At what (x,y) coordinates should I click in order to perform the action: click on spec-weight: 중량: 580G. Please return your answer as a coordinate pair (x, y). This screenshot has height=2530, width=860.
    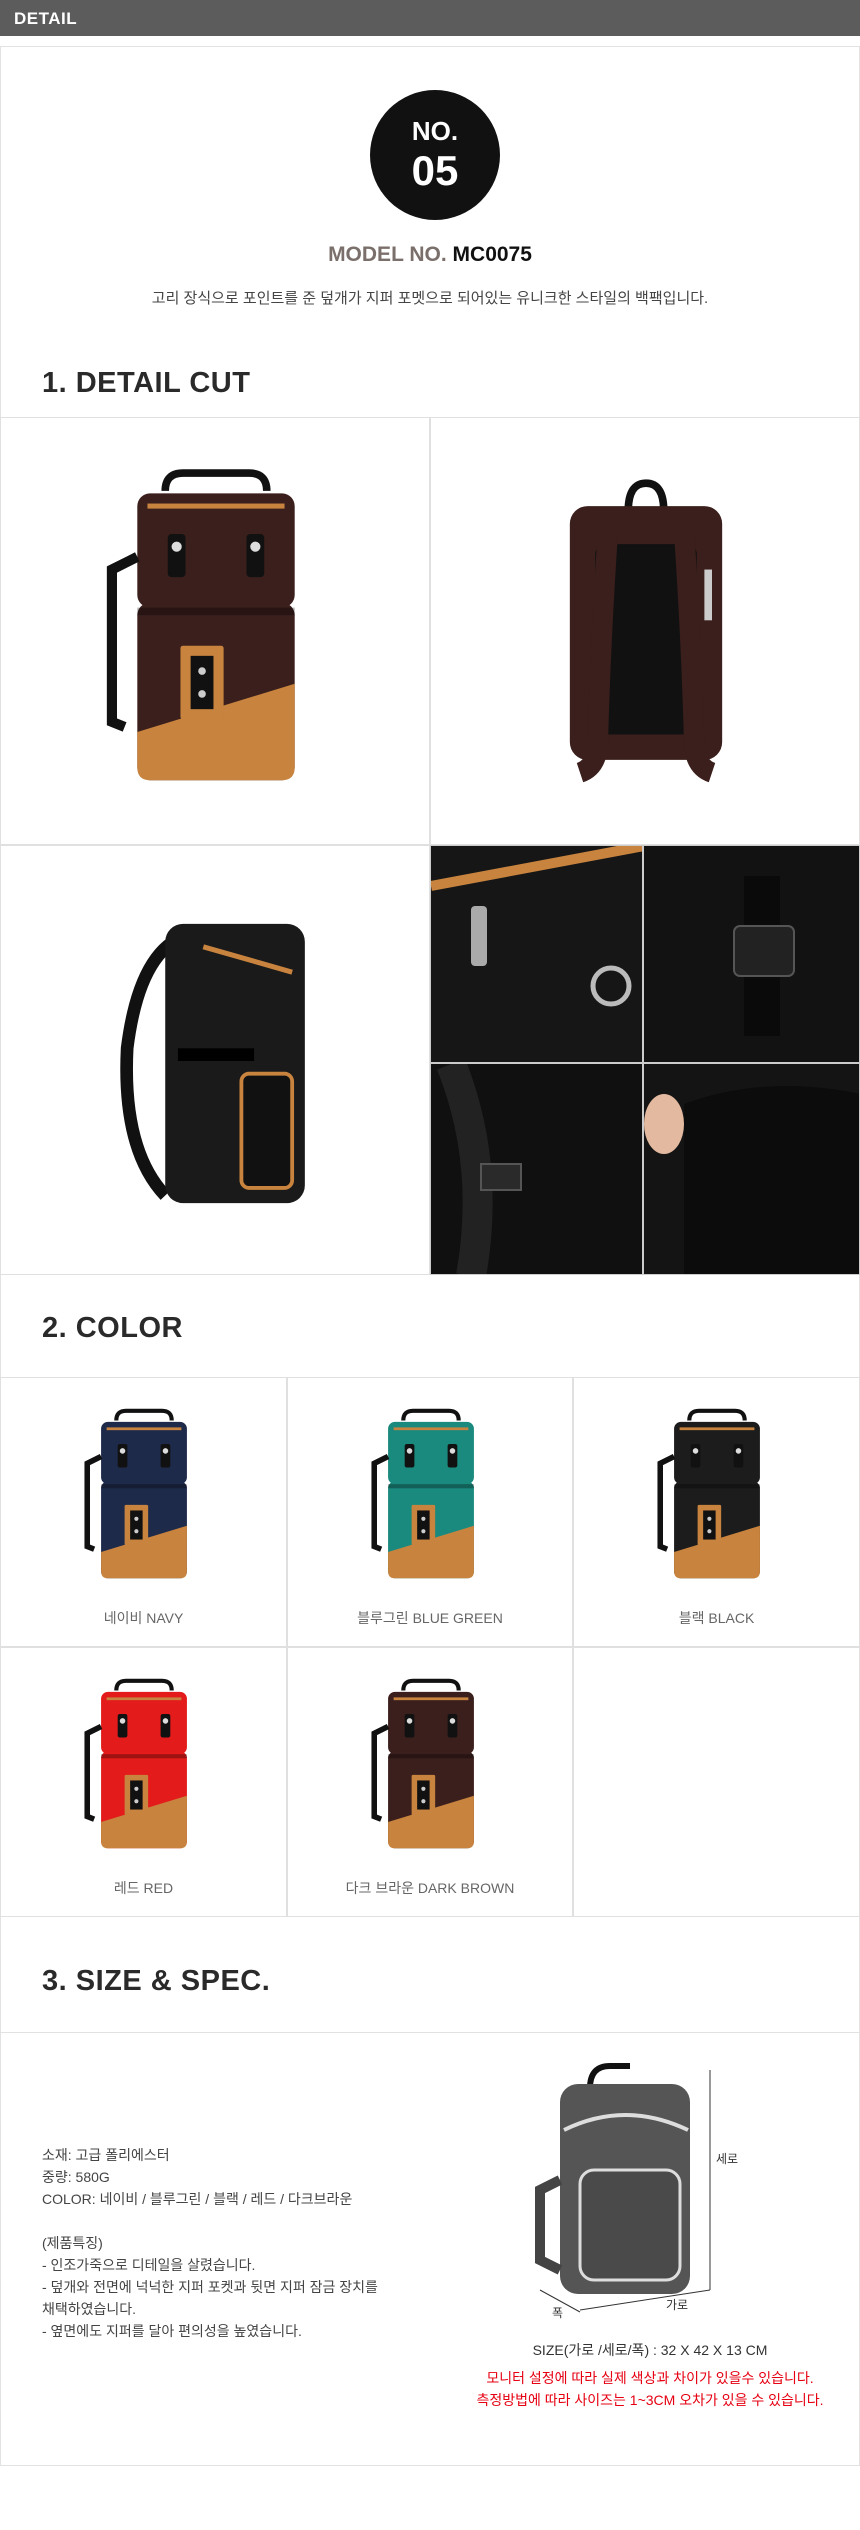
    Looking at the image, I should click on (76, 2177).